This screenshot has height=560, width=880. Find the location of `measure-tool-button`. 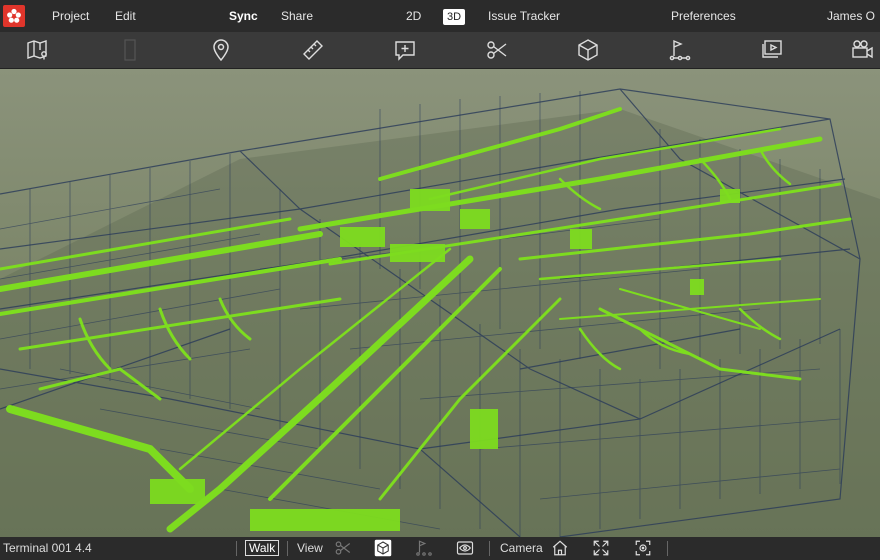

measure-tool-button is located at coordinates (313, 50).